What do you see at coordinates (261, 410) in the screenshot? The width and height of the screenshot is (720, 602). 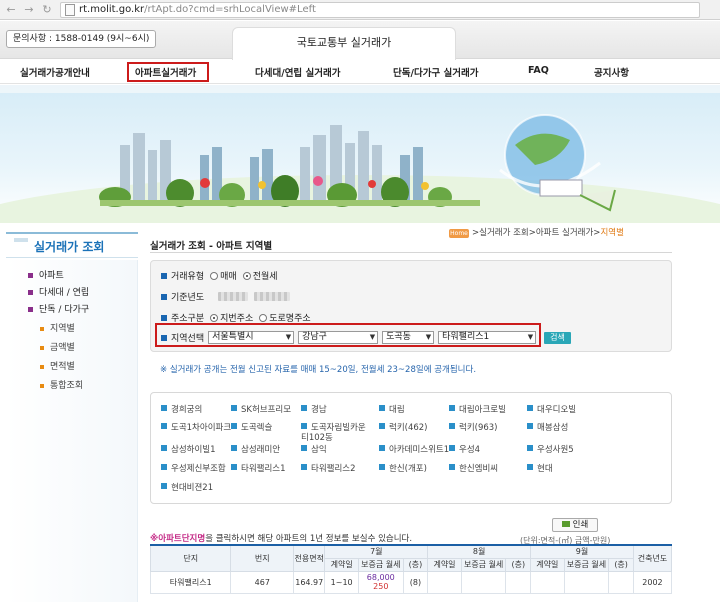 I see `apt-link: SK허브프리모` at bounding box center [261, 410].